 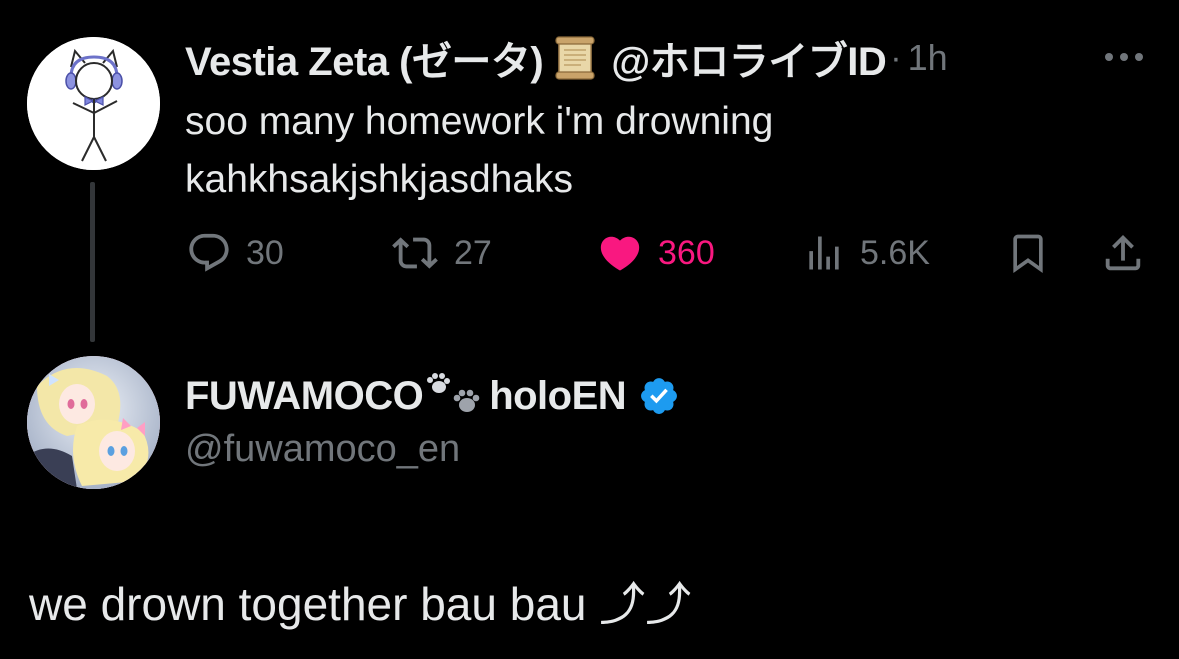 What do you see at coordinates (441, 253) in the screenshot?
I see `retweet-button: 27` at bounding box center [441, 253].